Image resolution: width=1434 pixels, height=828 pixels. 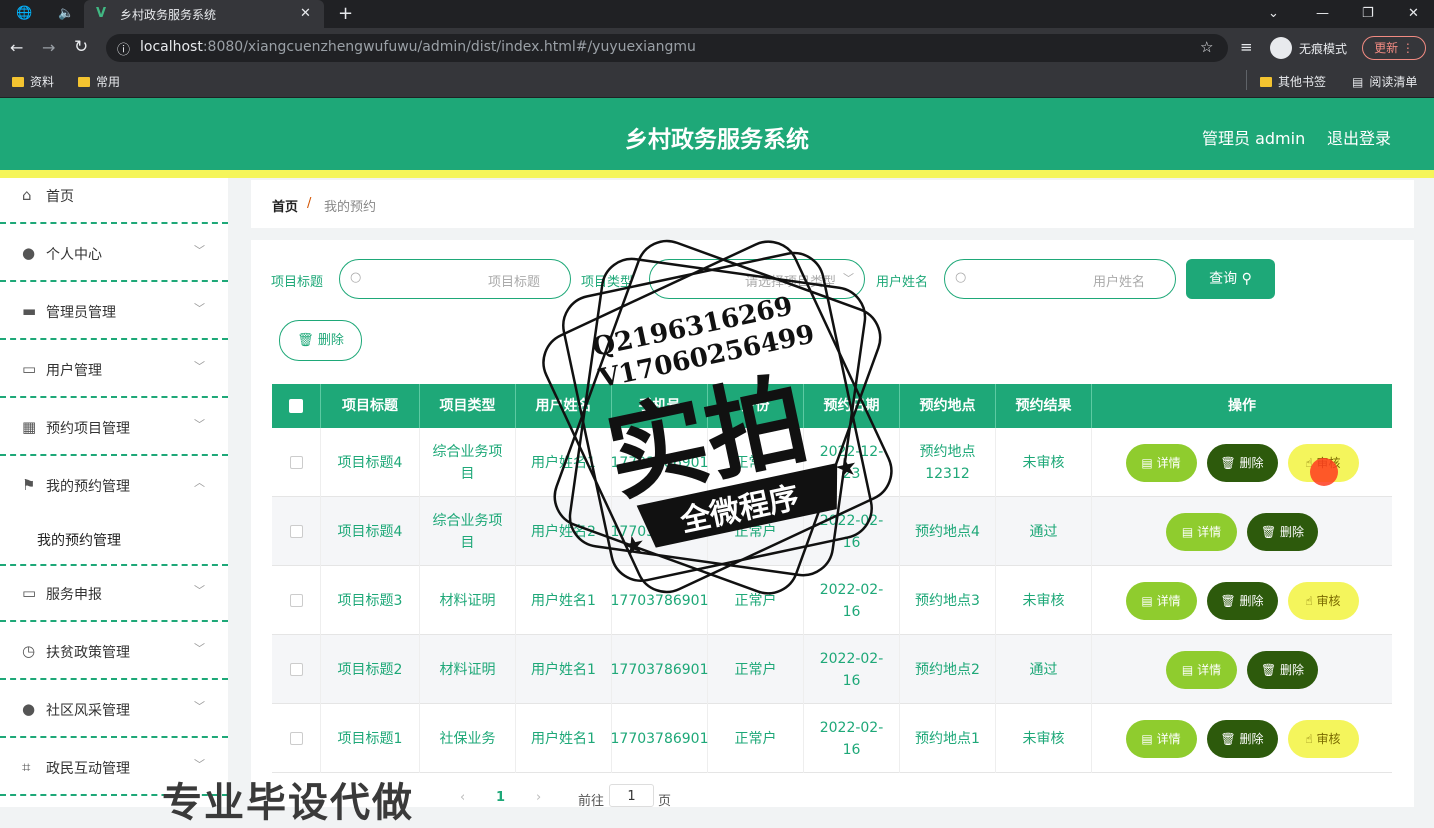 What do you see at coordinates (123, 48) in the screenshot?
I see `site-info-icon: ⓘ` at bounding box center [123, 48].